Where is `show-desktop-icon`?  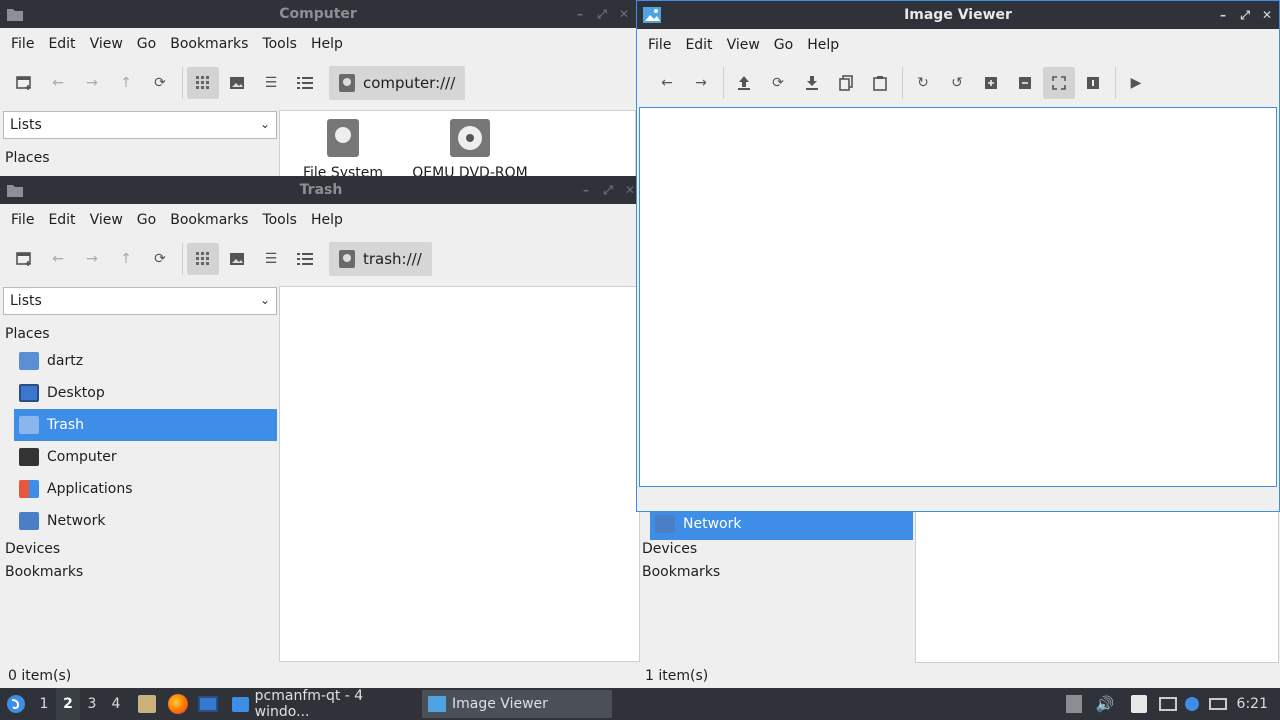
show-desktop-icon is located at coordinates (208, 704).